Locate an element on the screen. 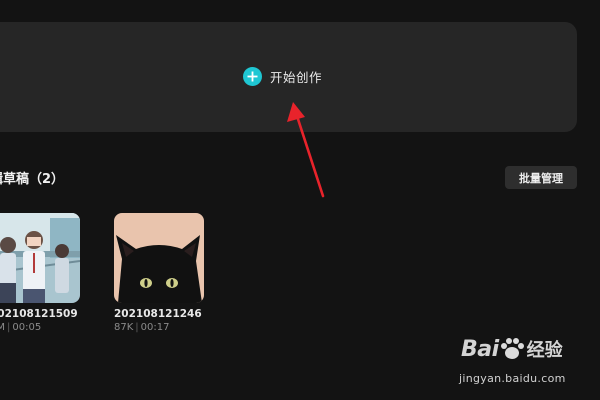 The image size is (600, 400). draft-meta: 87K | 00:17 is located at coordinates (142, 327).